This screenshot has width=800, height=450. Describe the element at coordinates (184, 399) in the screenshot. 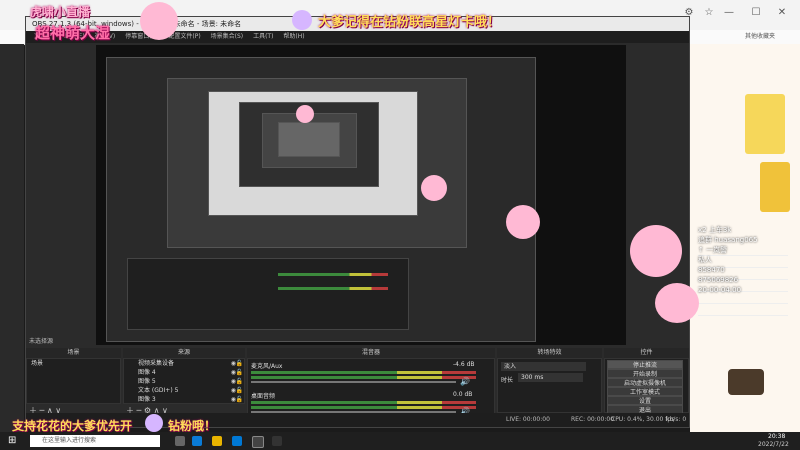

I see `source-item: 图像 3 ◉ 🔓` at that location.